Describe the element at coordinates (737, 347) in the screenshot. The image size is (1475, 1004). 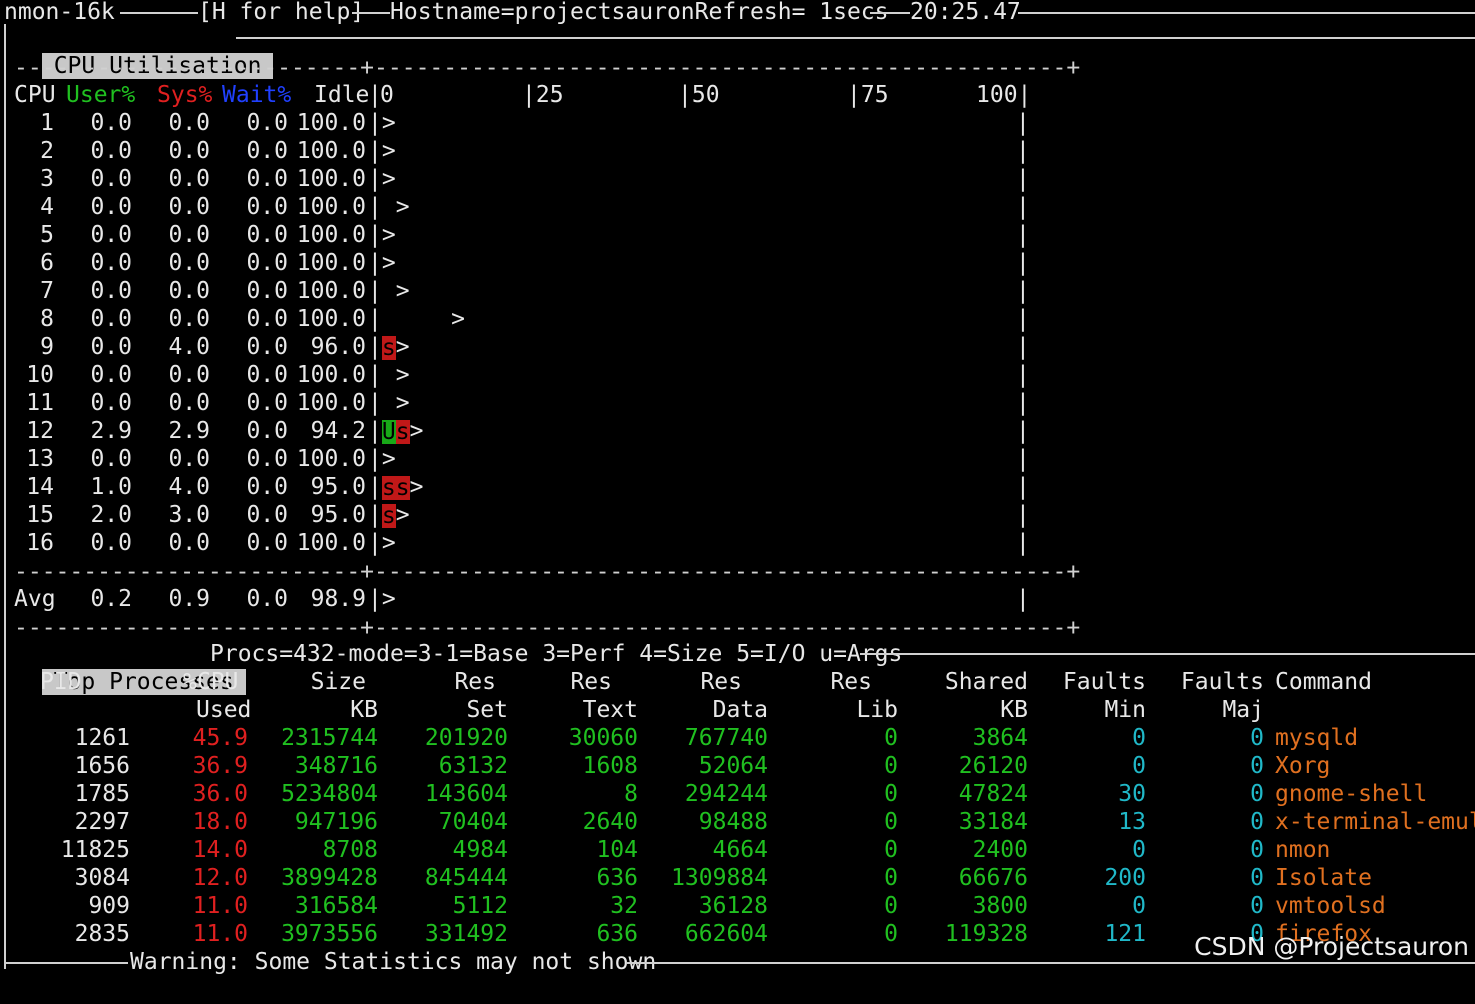
I see `cpu-row: 9 0.0 4.0 0.0 96.0 |s> |` at that location.